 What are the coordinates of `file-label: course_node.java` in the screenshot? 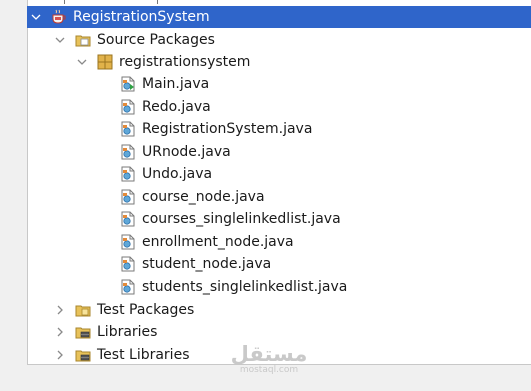 It's located at (203, 196).